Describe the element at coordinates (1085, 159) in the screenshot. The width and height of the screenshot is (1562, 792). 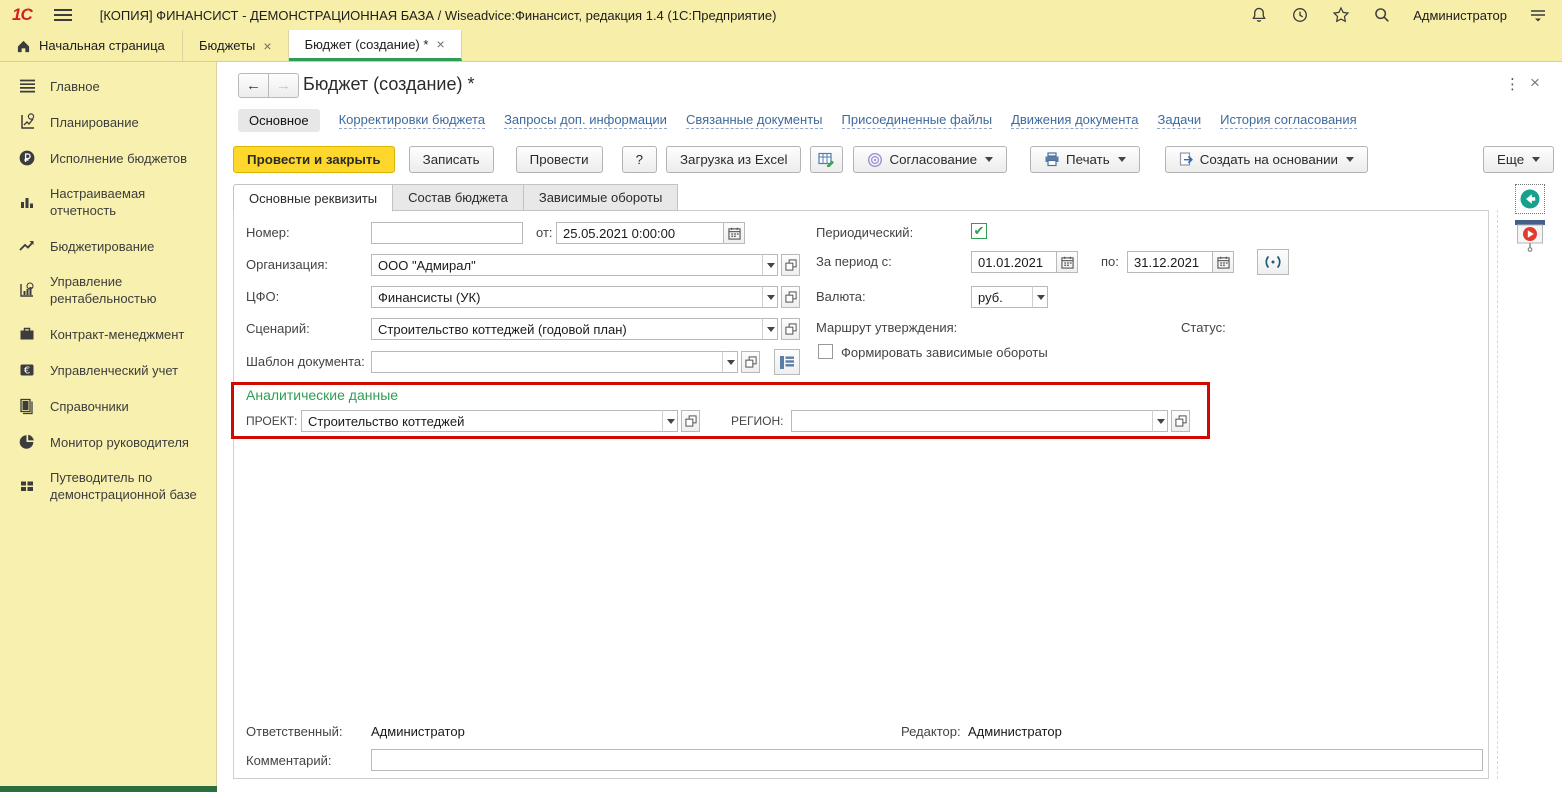
I see `print-button: Печать` at that location.